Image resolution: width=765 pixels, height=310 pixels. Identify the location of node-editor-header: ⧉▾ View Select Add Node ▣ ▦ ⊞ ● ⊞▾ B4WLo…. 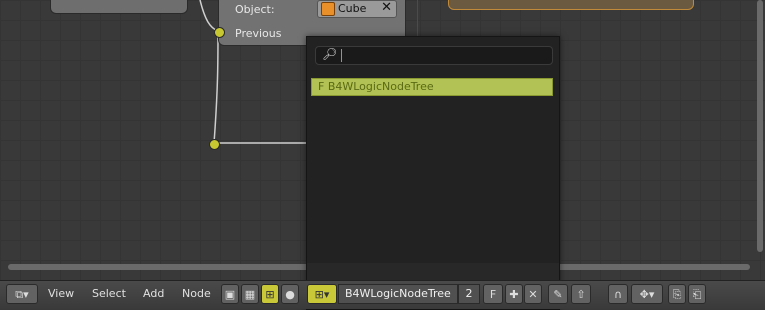
(382, 294).